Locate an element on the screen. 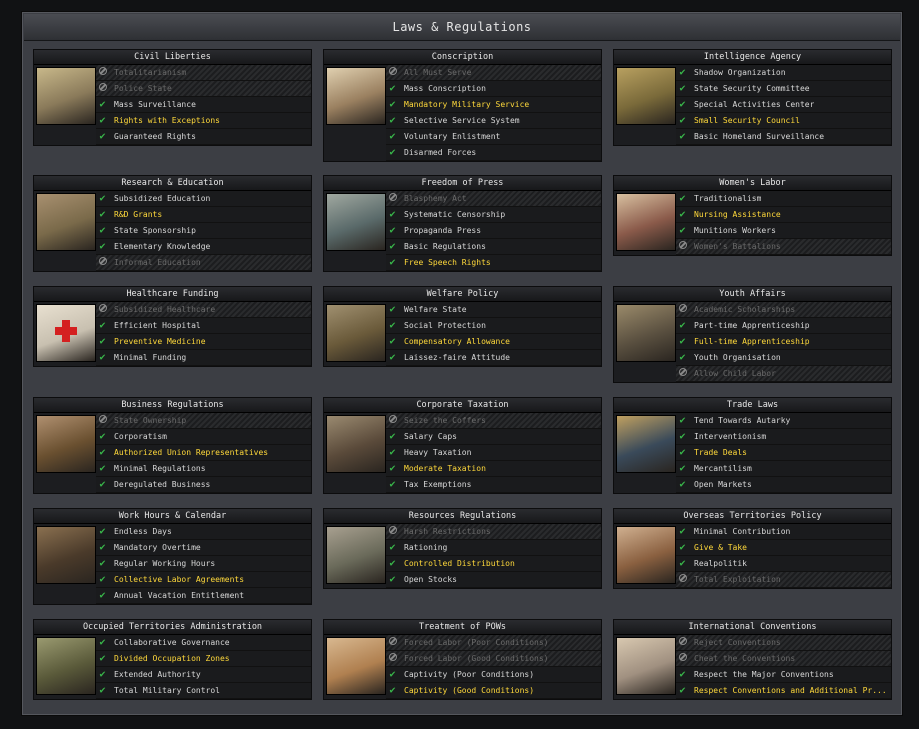  intelligence-agency-illustration is located at coordinates (646, 96).